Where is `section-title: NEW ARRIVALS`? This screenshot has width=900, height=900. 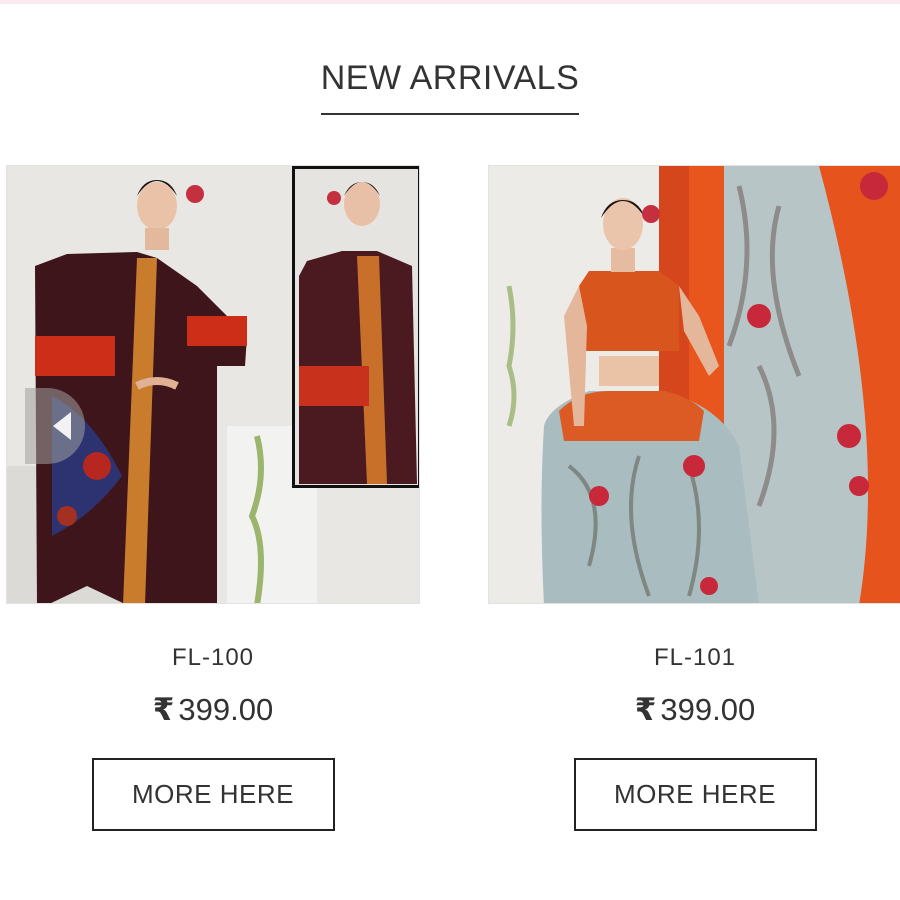 section-title: NEW ARRIVALS is located at coordinates (450, 87).